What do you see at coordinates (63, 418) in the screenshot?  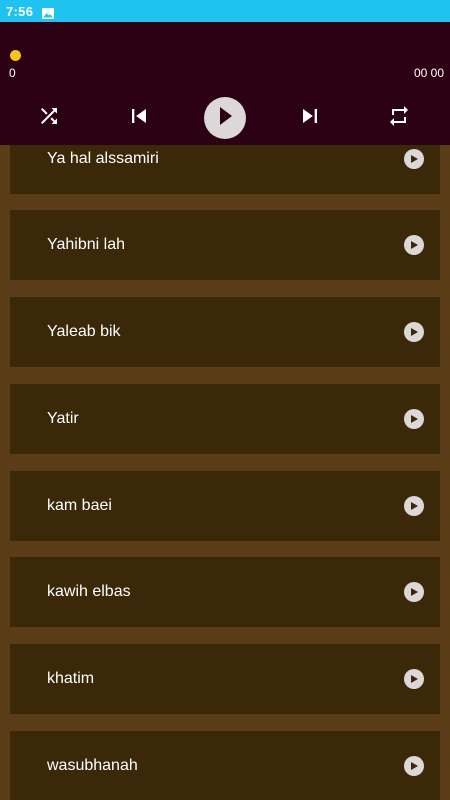 I see `song-title: Yatir` at bounding box center [63, 418].